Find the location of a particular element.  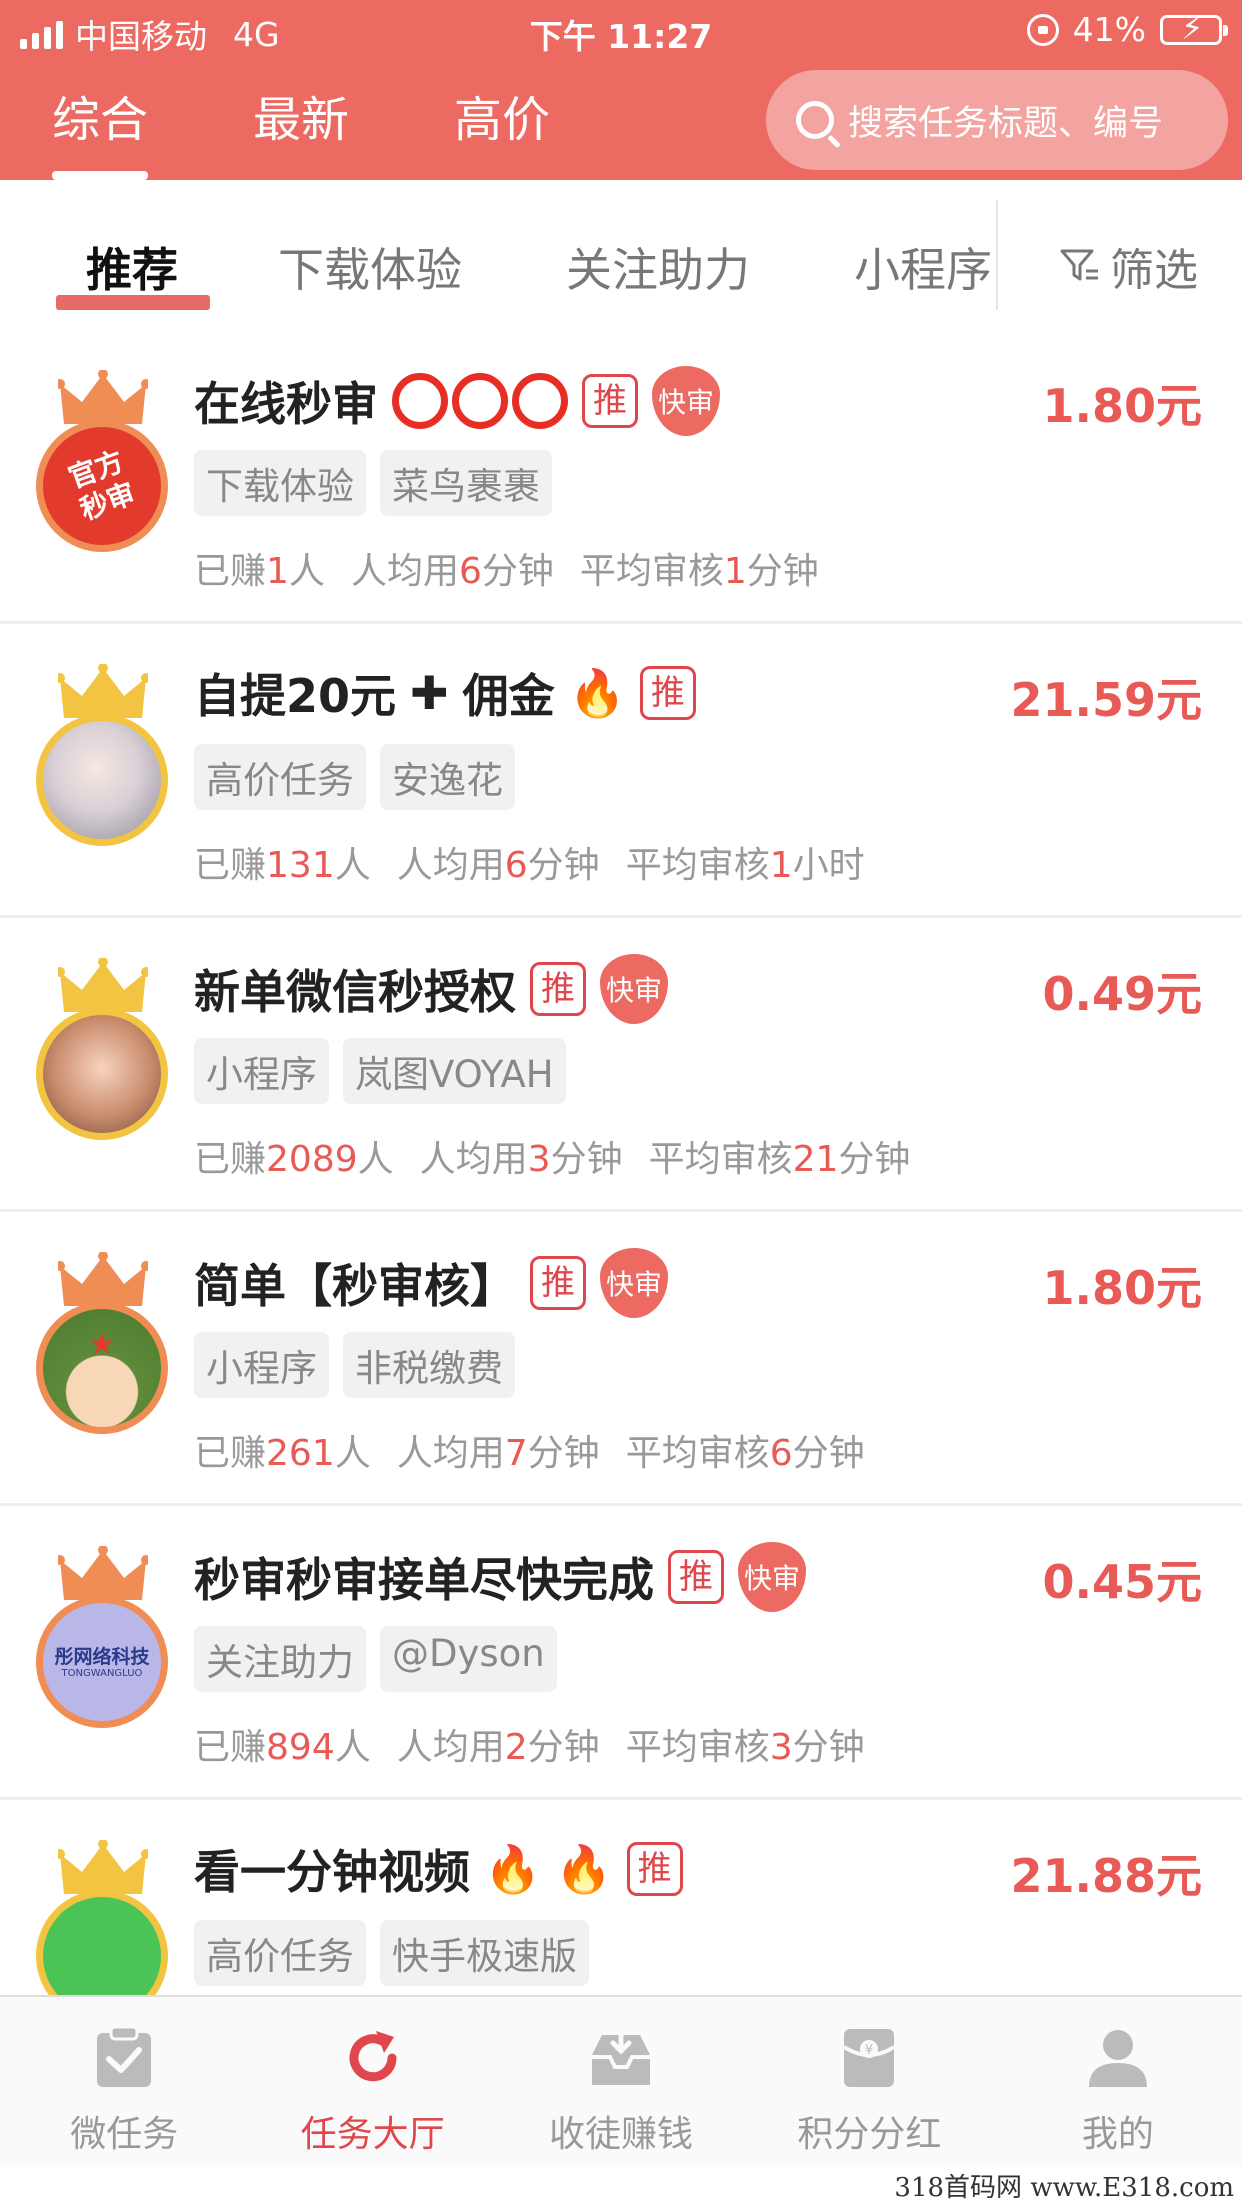

stat-review-time: 平均审核1小时 is located at coordinates (745, 865).